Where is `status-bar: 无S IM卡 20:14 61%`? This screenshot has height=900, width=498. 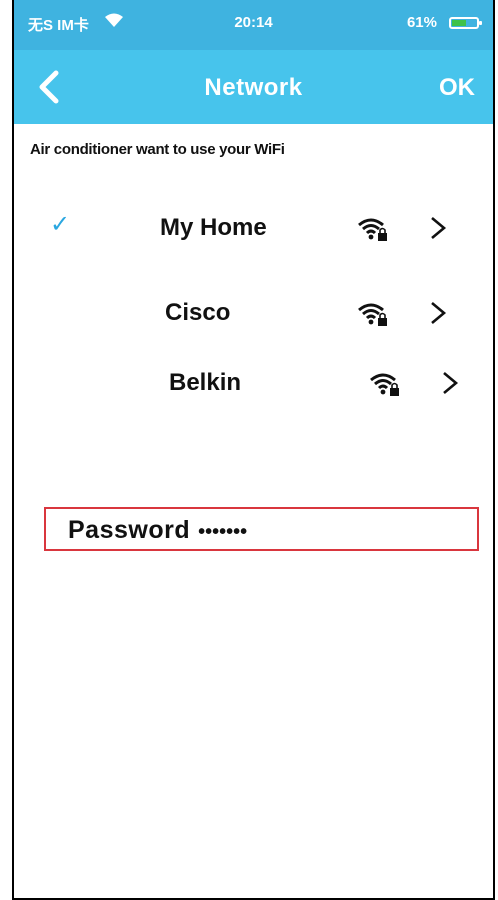
status-bar: 无S IM卡 20:14 61% is located at coordinates (253, 25).